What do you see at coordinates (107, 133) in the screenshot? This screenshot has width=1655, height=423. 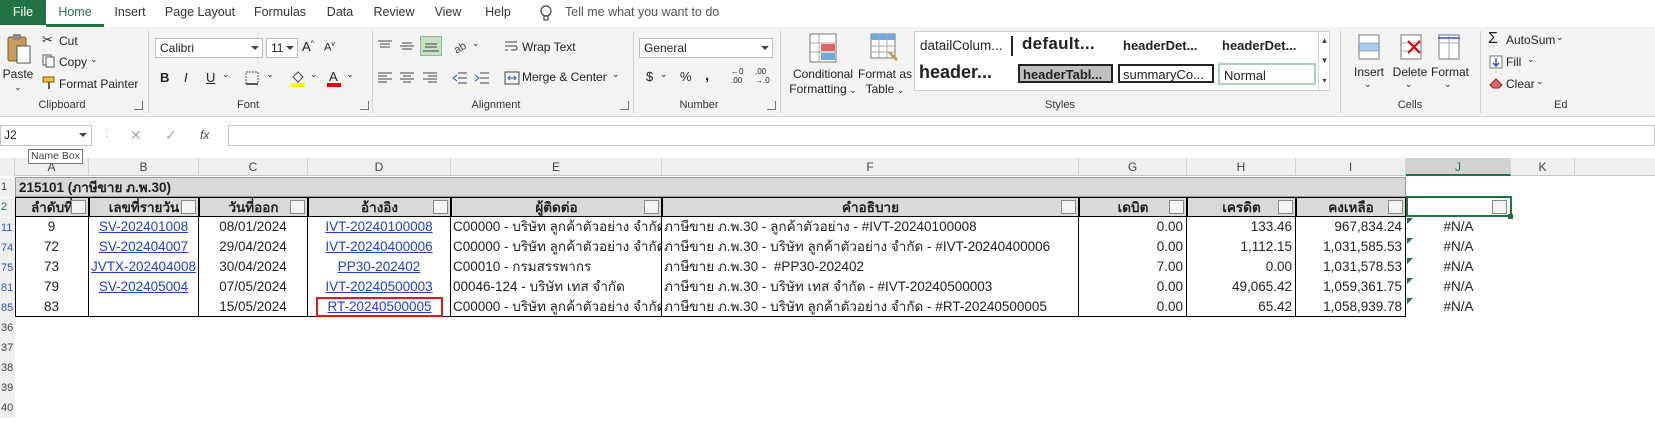 I see `resize-grip-icon: ⋮` at bounding box center [107, 133].